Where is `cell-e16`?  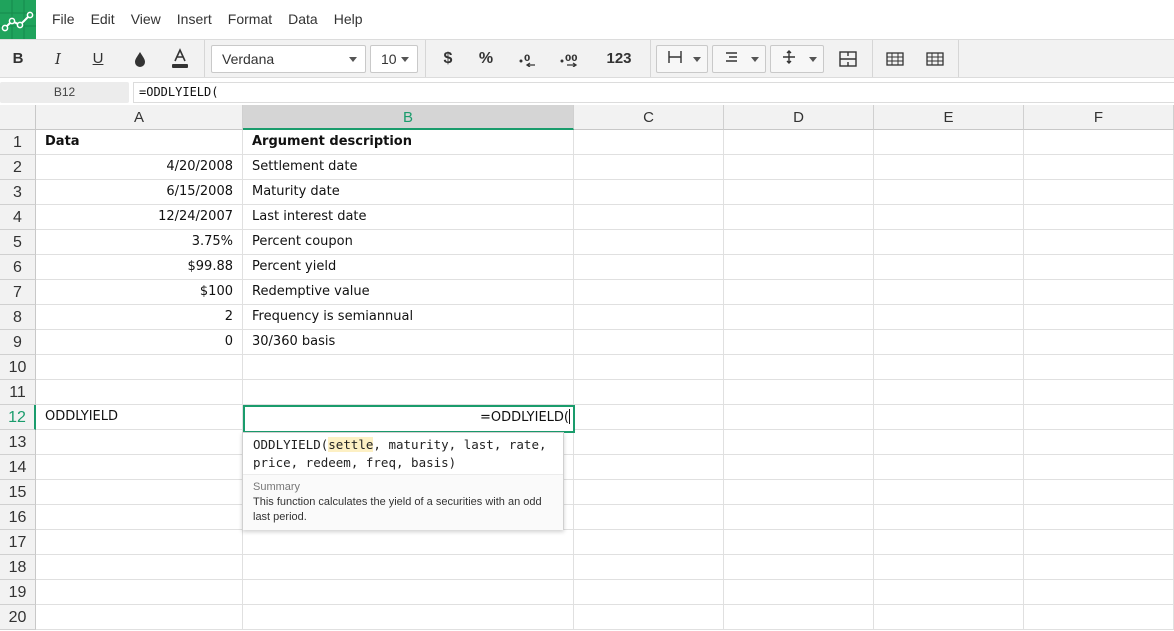
cell-e16 is located at coordinates (949, 517).